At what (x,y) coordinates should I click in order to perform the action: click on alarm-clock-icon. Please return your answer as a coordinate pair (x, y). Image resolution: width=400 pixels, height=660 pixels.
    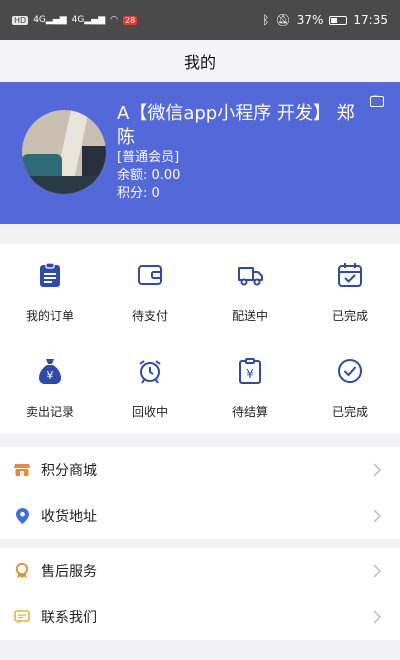
    Looking at the image, I should click on (150, 371).